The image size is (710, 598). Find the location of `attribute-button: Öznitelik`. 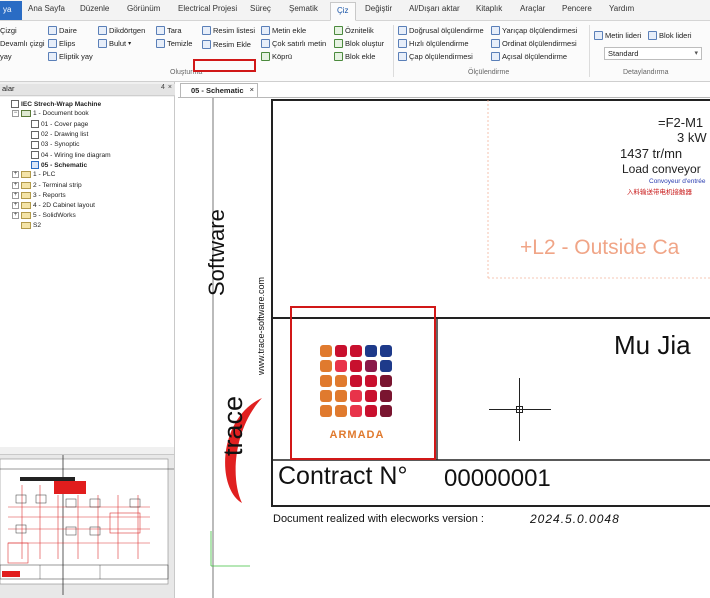

attribute-button: Öznitelik is located at coordinates (354, 30).